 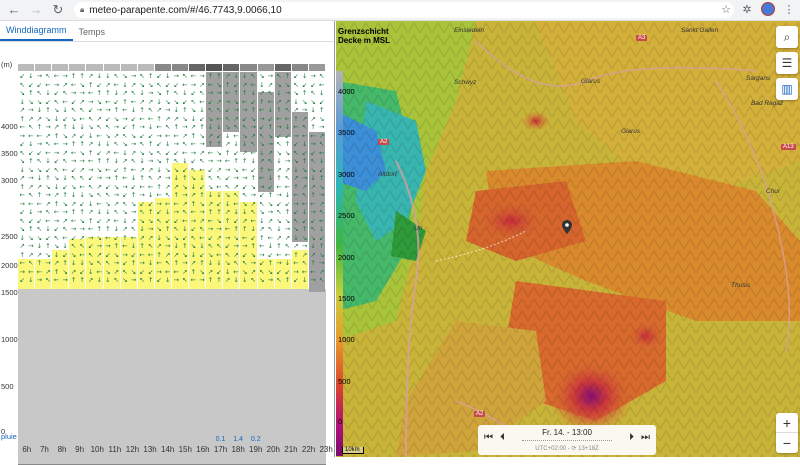 I want to click on place-label: Einsiedeln, so click(x=469, y=30).